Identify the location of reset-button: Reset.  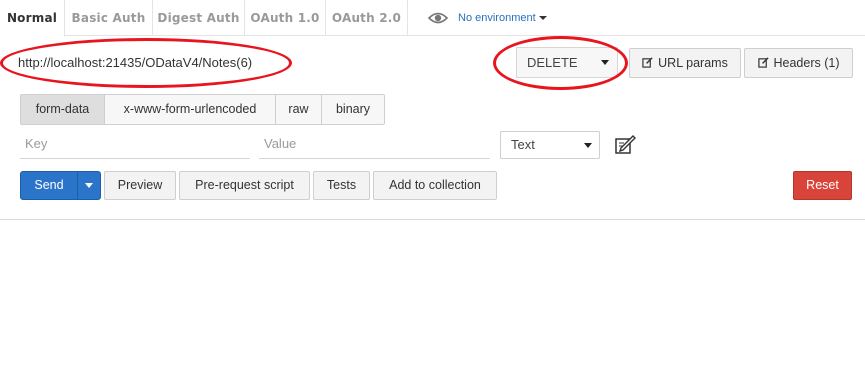
(822, 185).